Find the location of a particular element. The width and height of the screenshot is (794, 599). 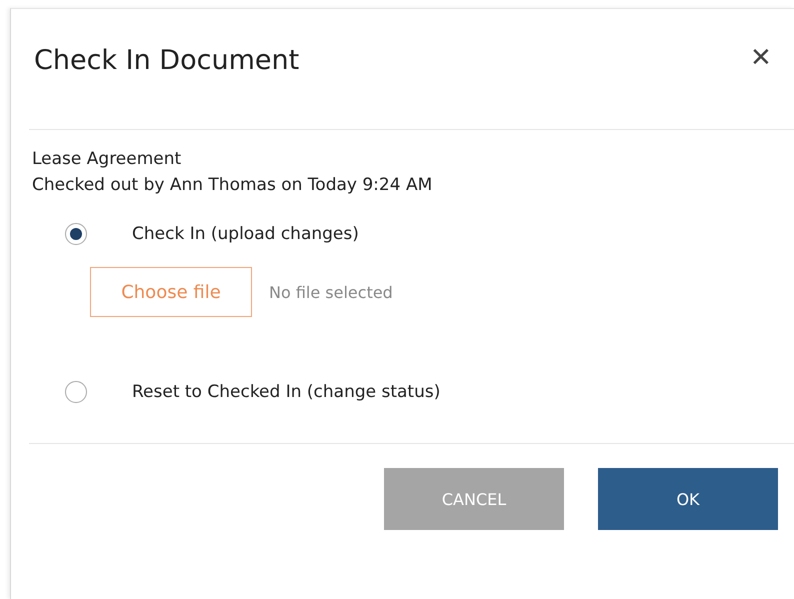

dialog-title: Check In Document is located at coordinates (166, 60).